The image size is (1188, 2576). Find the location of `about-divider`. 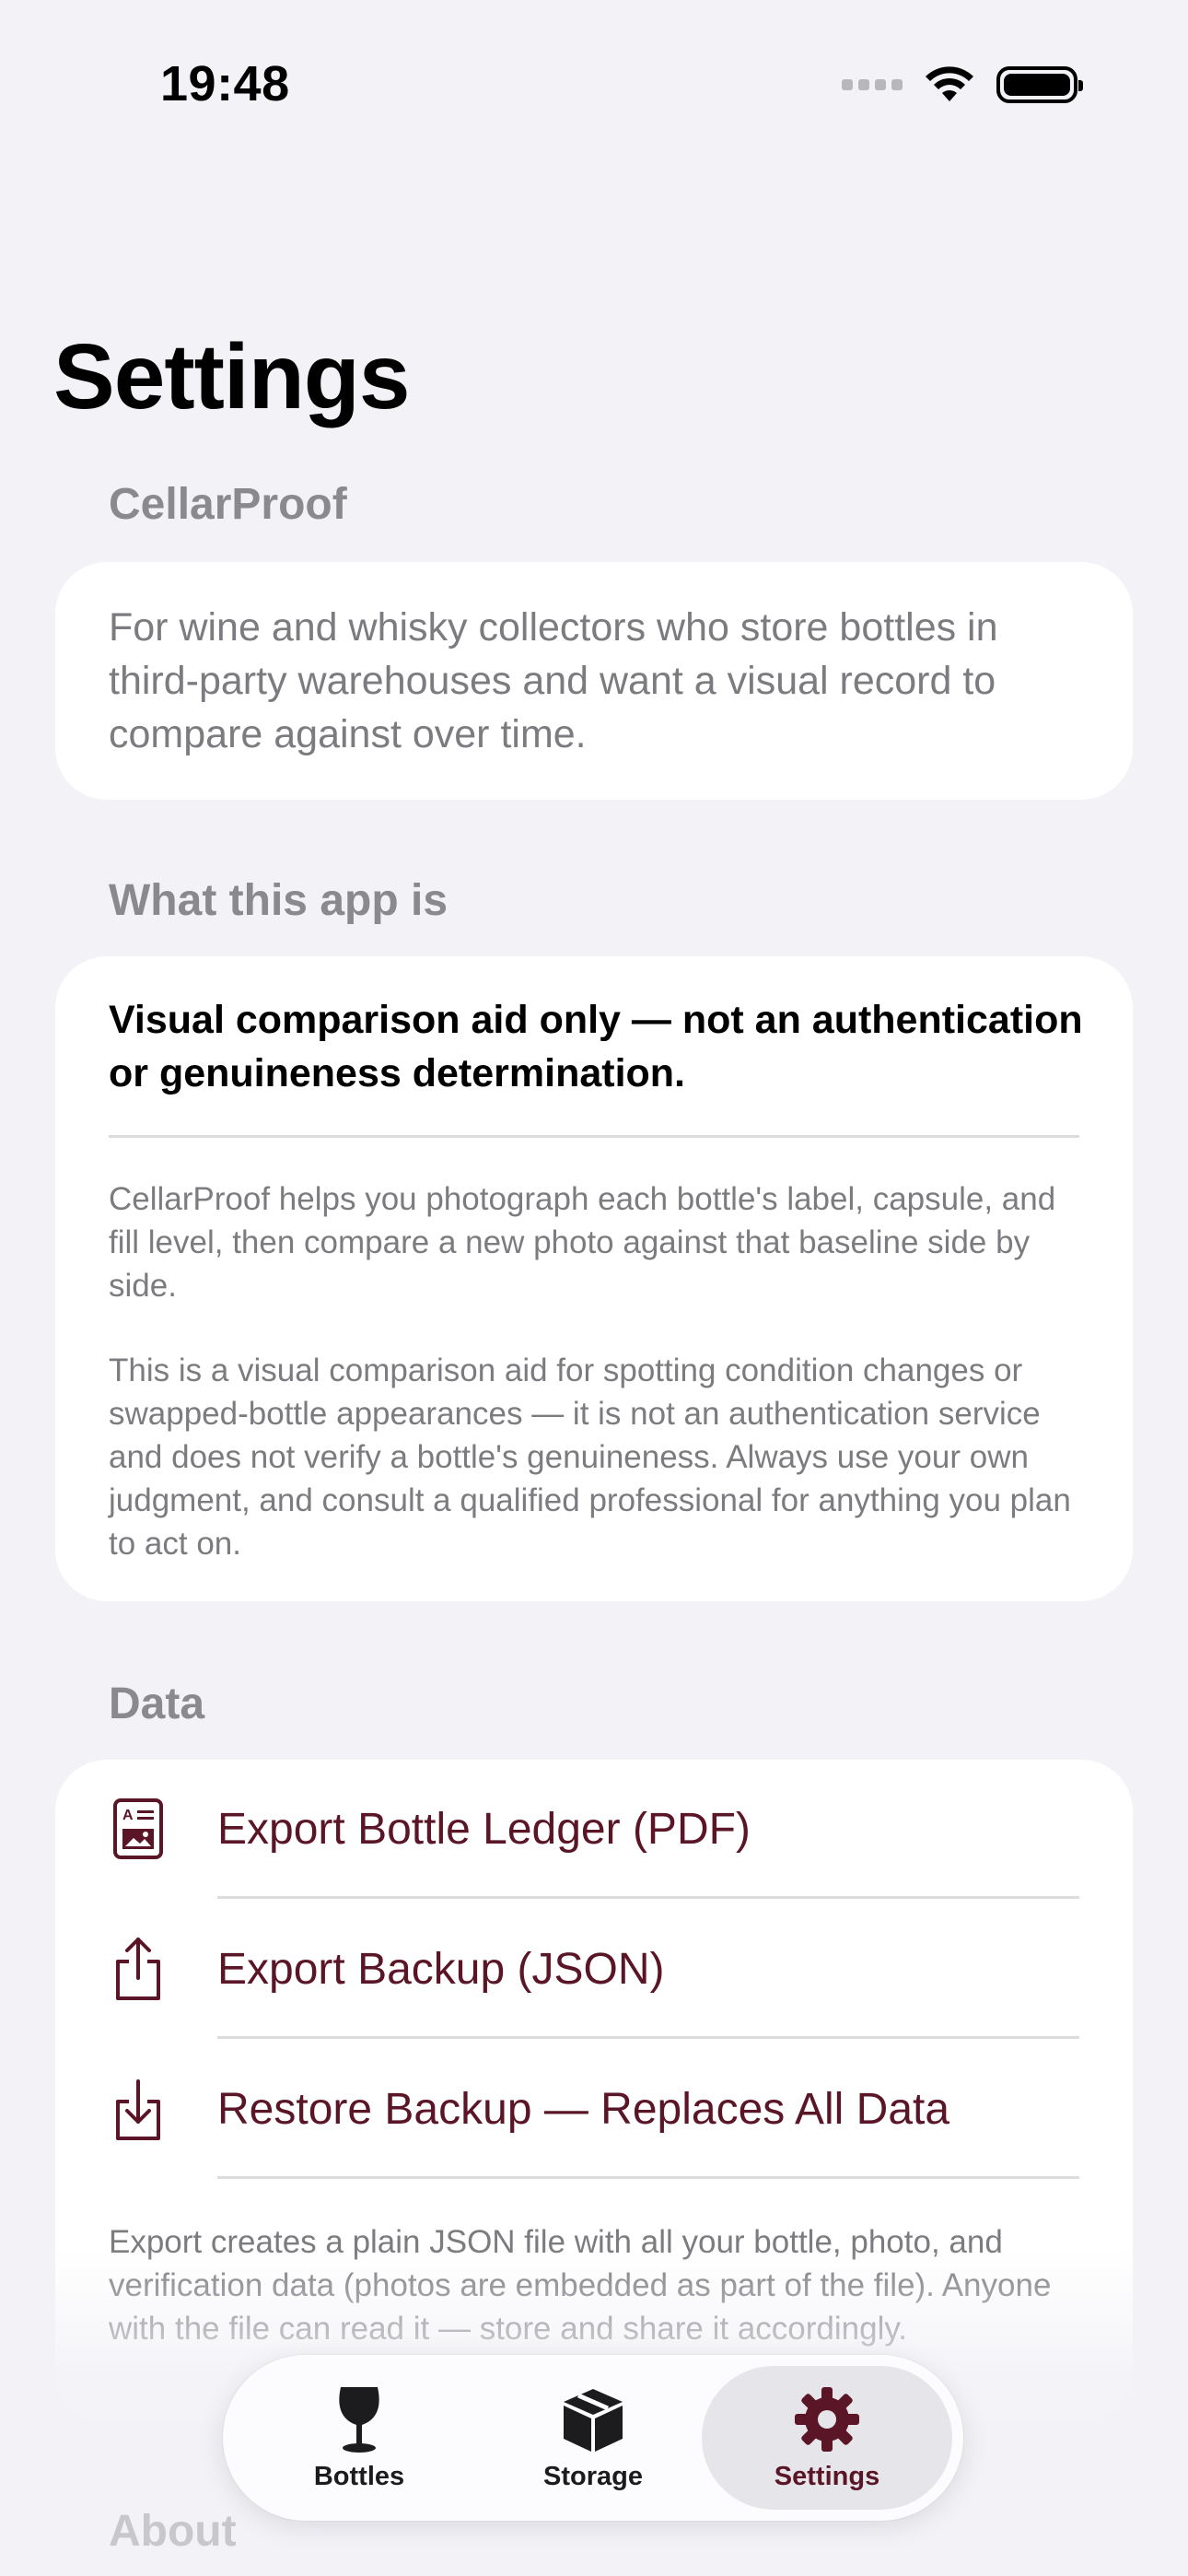

about-divider is located at coordinates (594, 1136).